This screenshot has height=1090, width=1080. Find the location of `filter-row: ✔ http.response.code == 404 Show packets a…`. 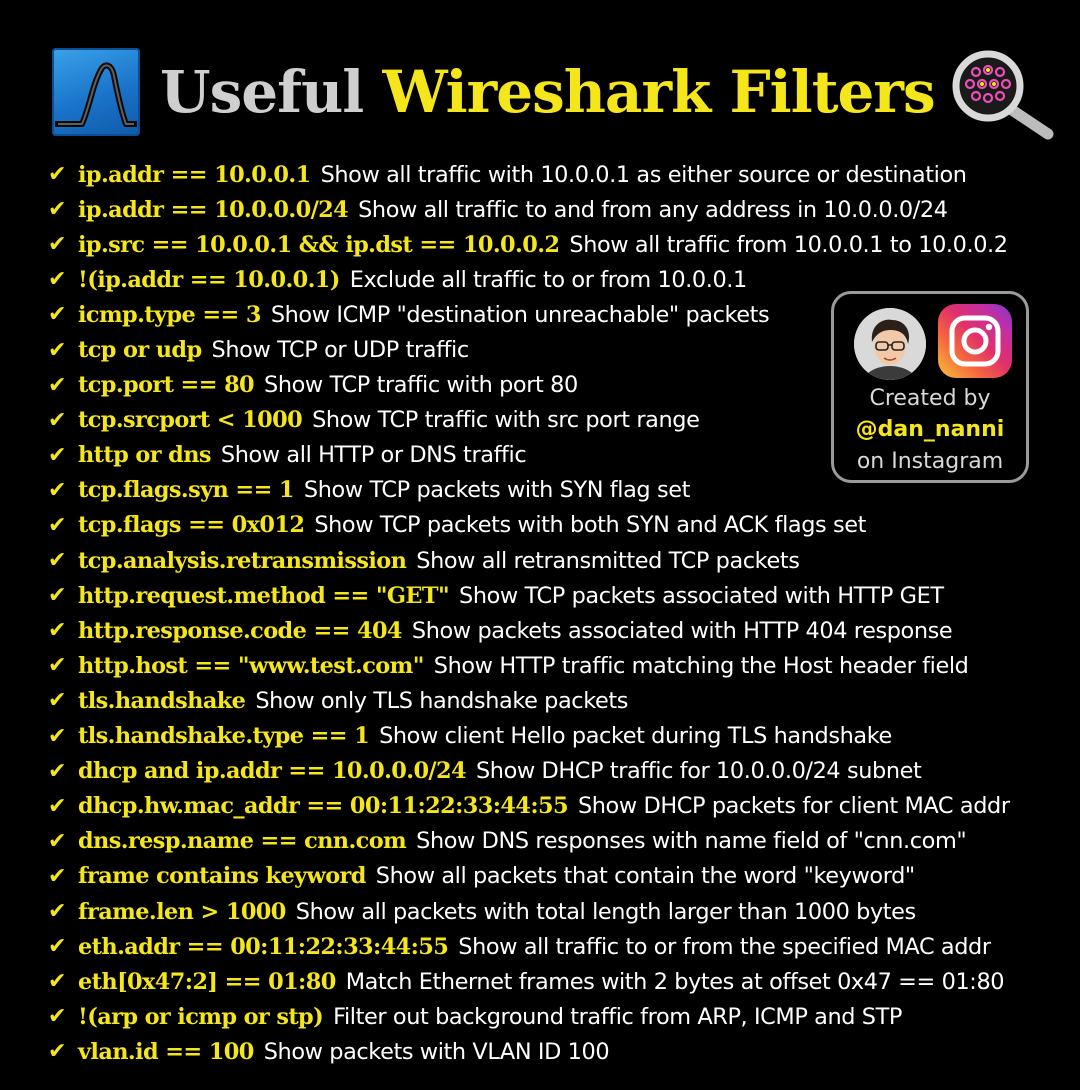

filter-row: ✔ http.response.code == 404 Show packets a… is located at coordinates (529, 630).